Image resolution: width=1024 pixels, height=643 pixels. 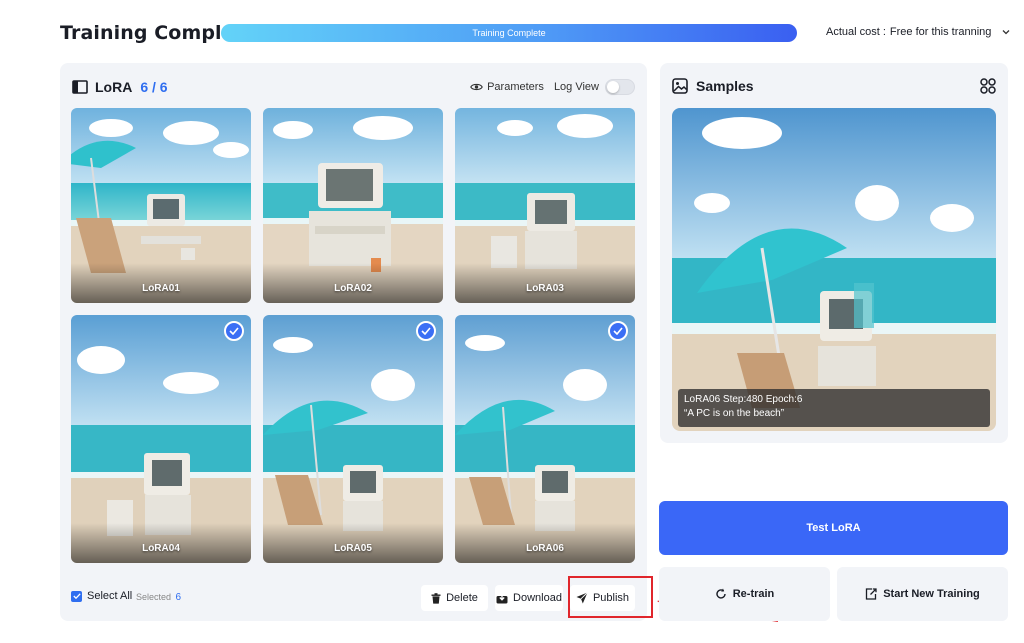 I want to click on lora-tile-5: LoRA05, so click(x=353, y=439).